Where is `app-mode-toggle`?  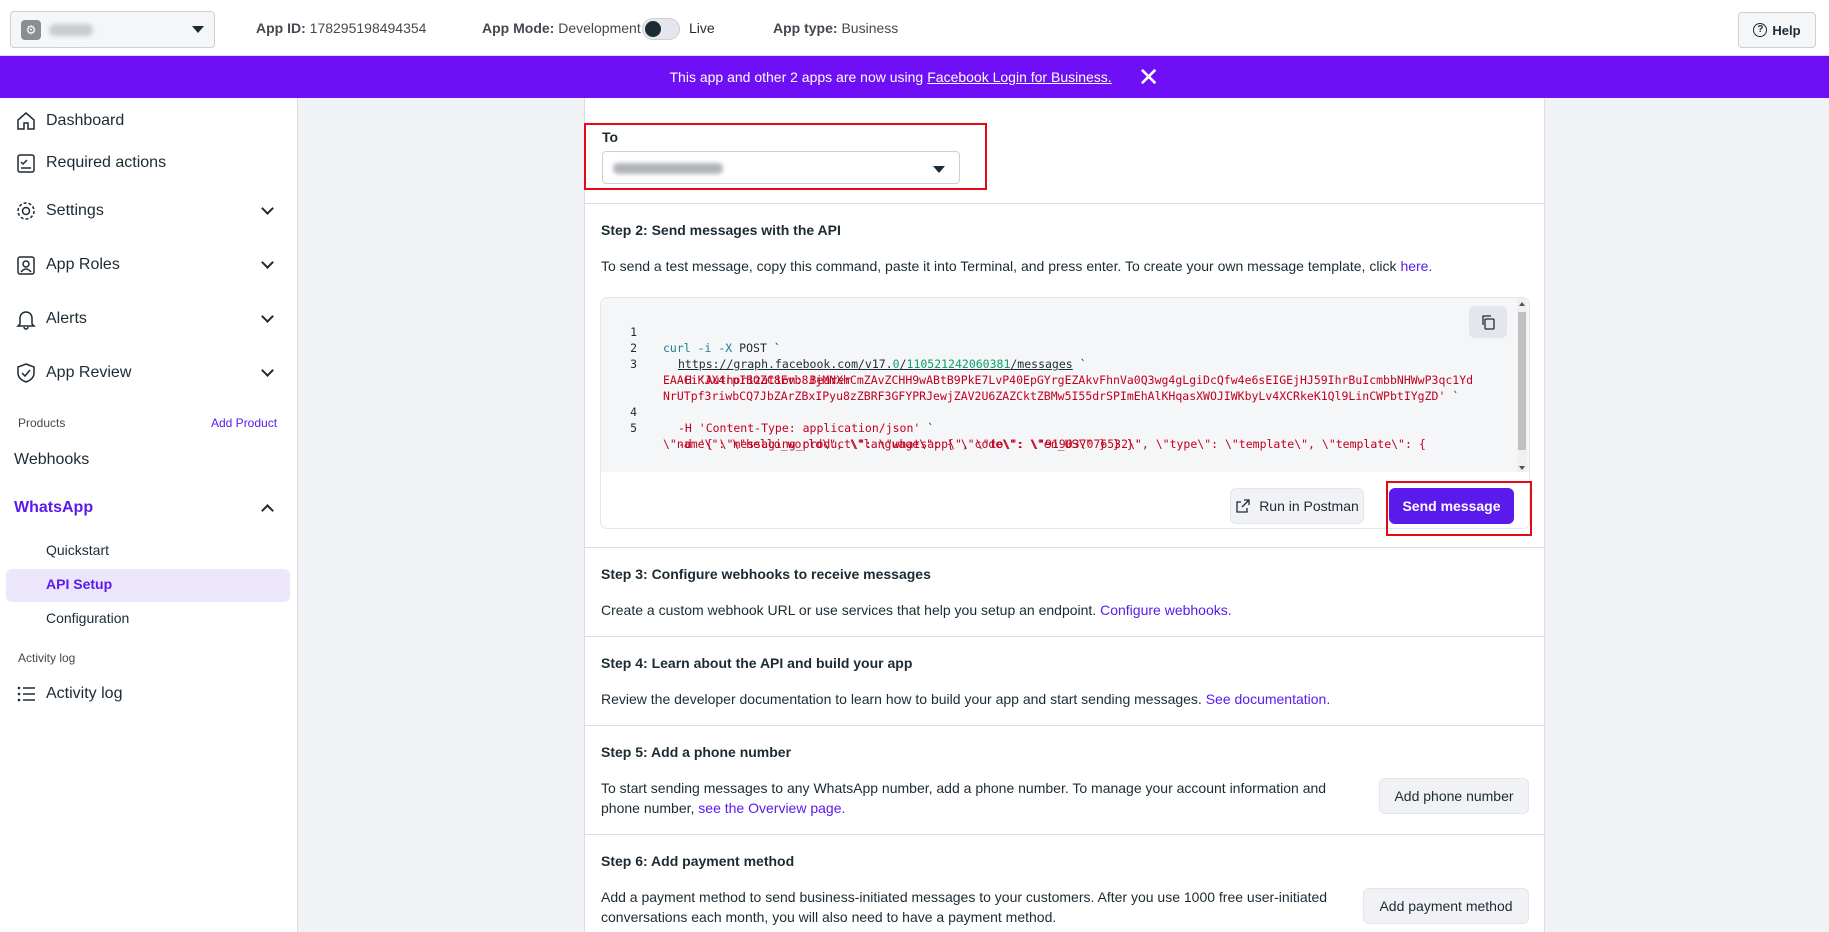 app-mode-toggle is located at coordinates (661, 29).